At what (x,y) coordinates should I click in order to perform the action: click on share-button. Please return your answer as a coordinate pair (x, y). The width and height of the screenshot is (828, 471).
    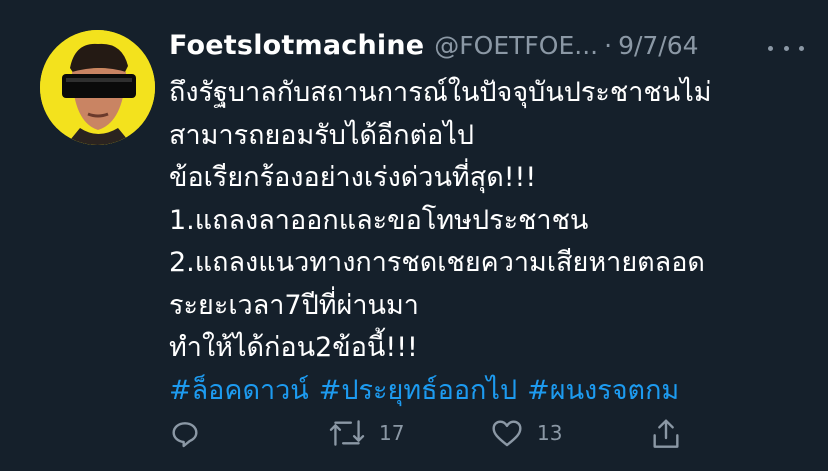
    Looking at the image, I should click on (666, 434).